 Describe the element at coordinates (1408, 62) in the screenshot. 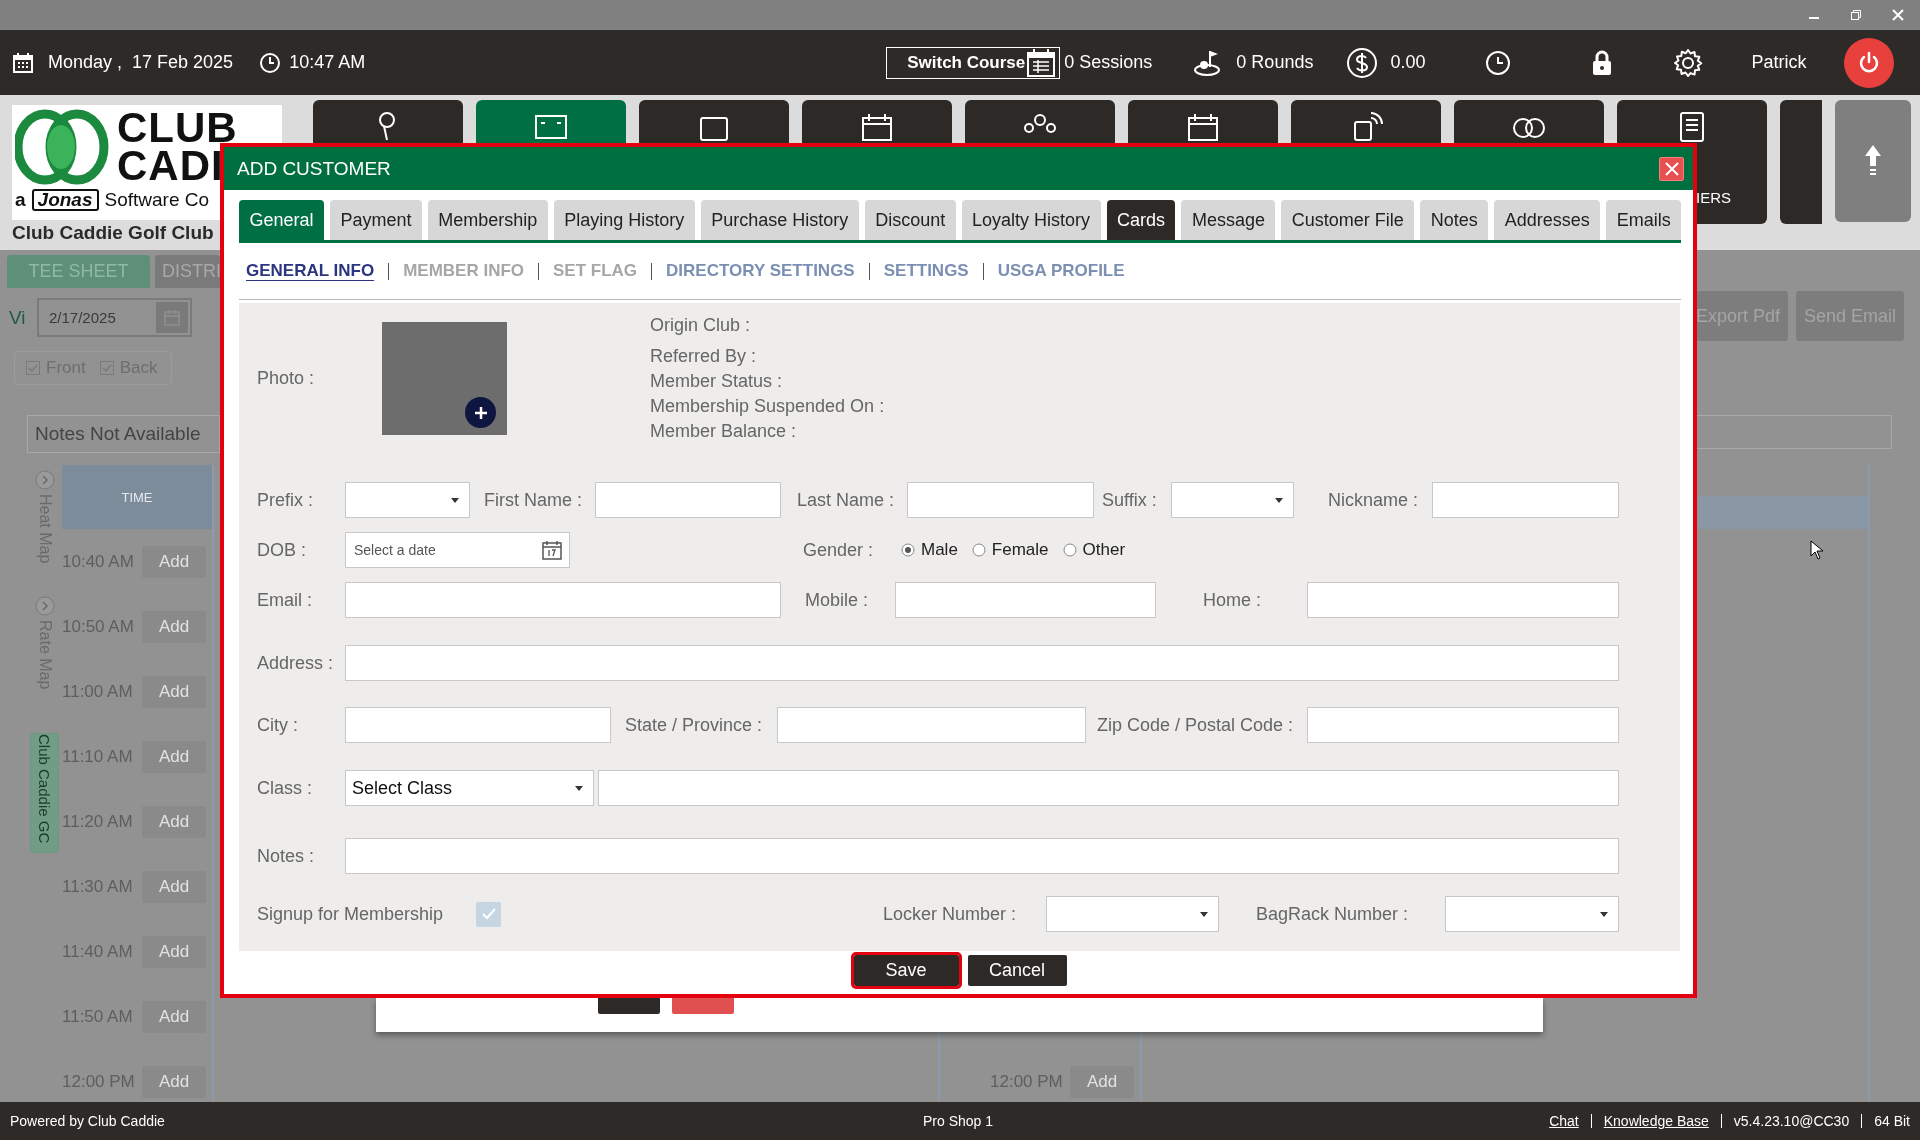

I see `balance-amount: 0.00` at that location.